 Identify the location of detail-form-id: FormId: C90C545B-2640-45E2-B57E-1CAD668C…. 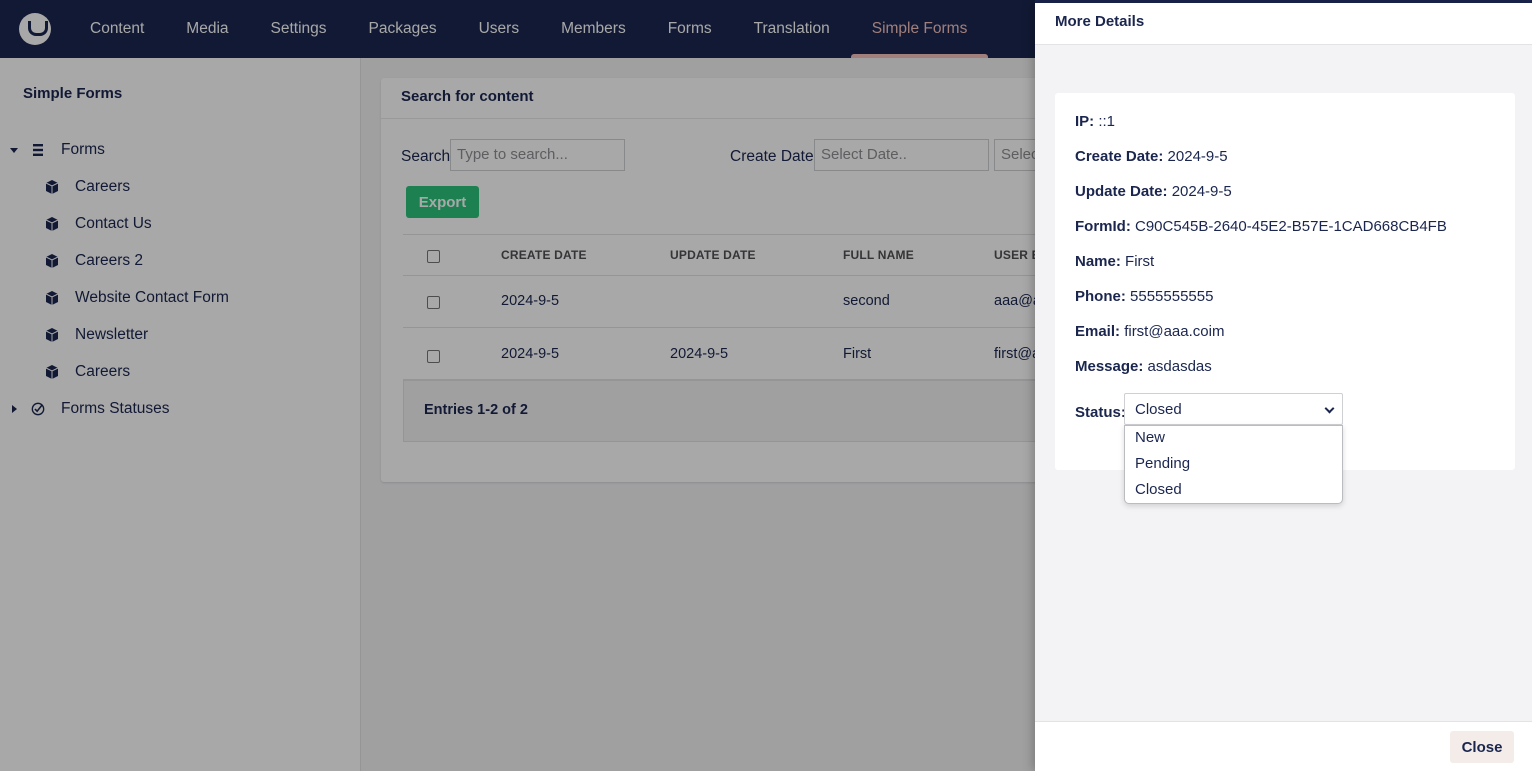
(1261, 226).